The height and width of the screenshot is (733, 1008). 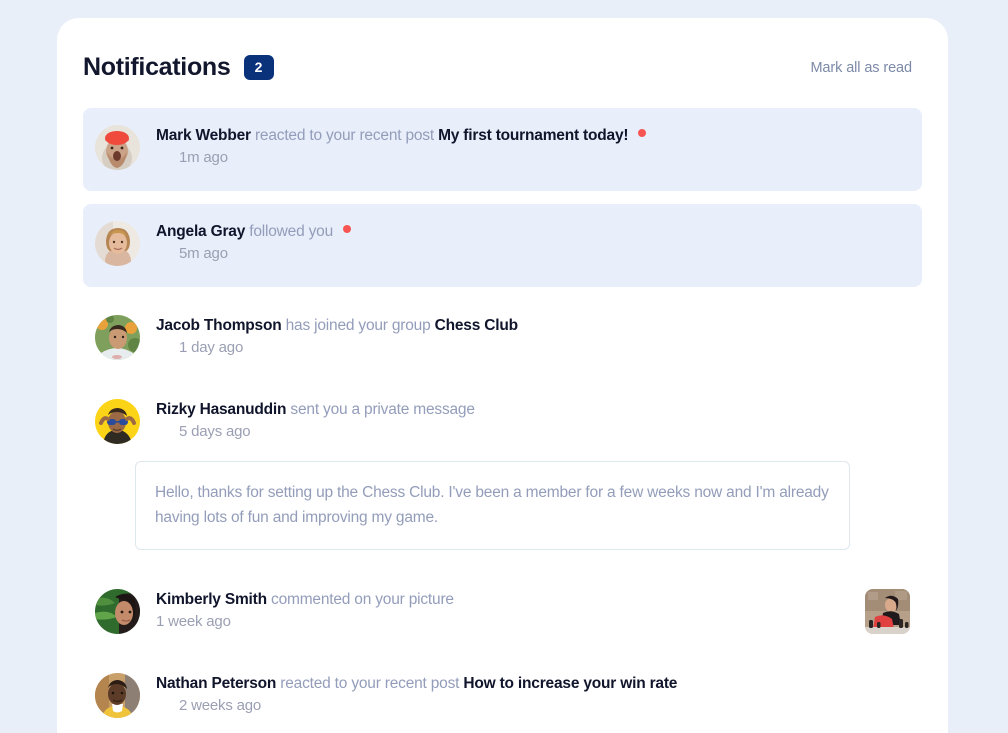 I want to click on card-header: Notifications 2 Mark all as read, so click(x=502, y=54).